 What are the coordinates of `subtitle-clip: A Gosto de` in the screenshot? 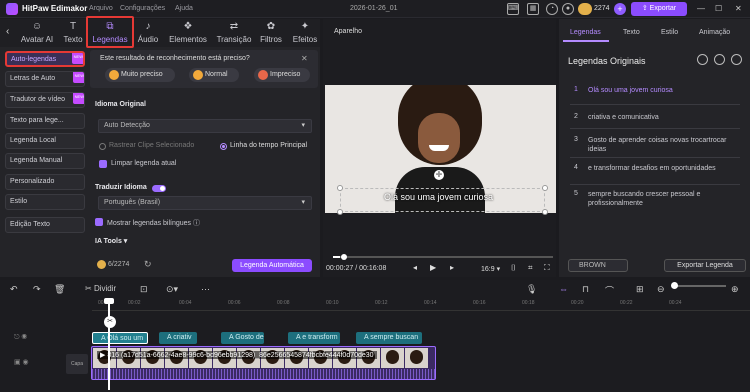 It's located at (242, 338).